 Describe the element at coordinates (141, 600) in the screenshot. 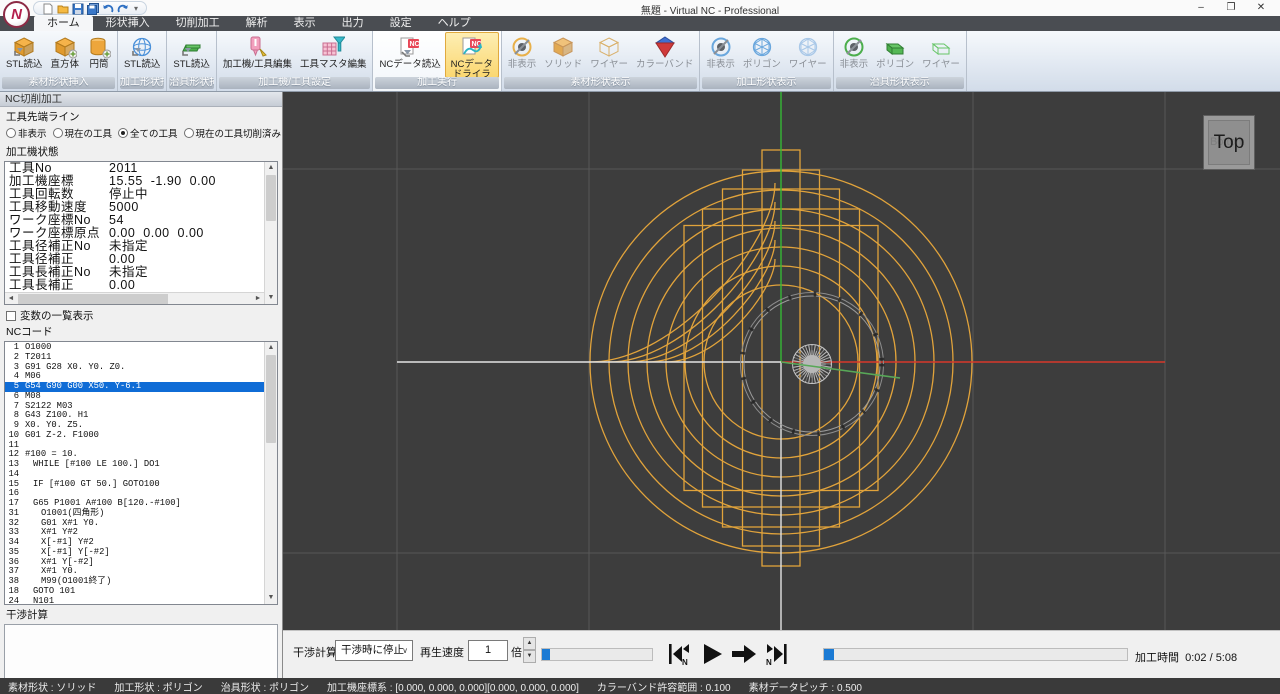

I see `nc-code-line: 24 N101` at that location.